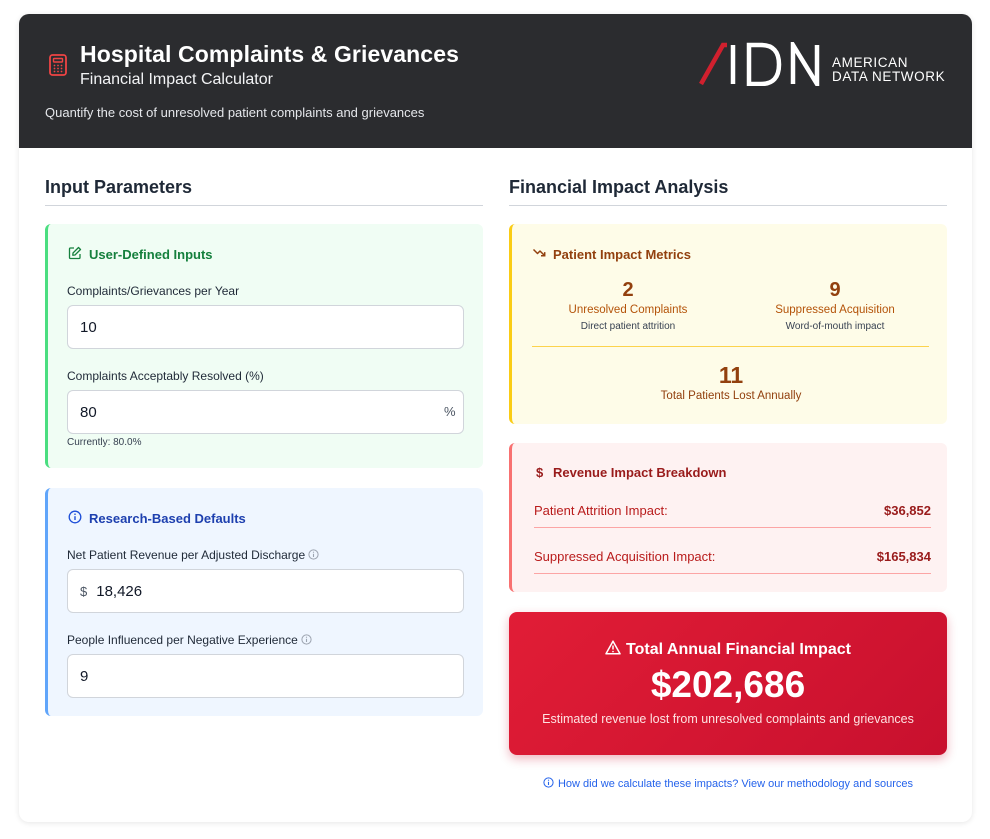 The height and width of the screenshot is (839, 990). I want to click on attrition-impact-row: Patient Attrition Impact: $36,852, so click(732, 511).